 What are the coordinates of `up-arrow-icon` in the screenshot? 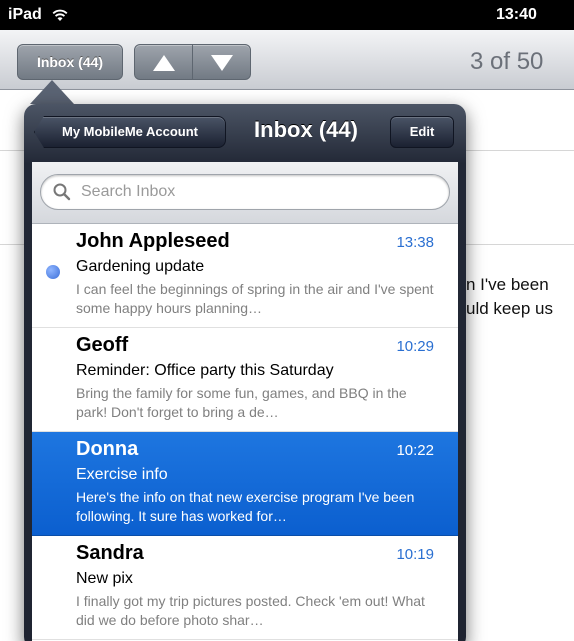 It's located at (164, 63).